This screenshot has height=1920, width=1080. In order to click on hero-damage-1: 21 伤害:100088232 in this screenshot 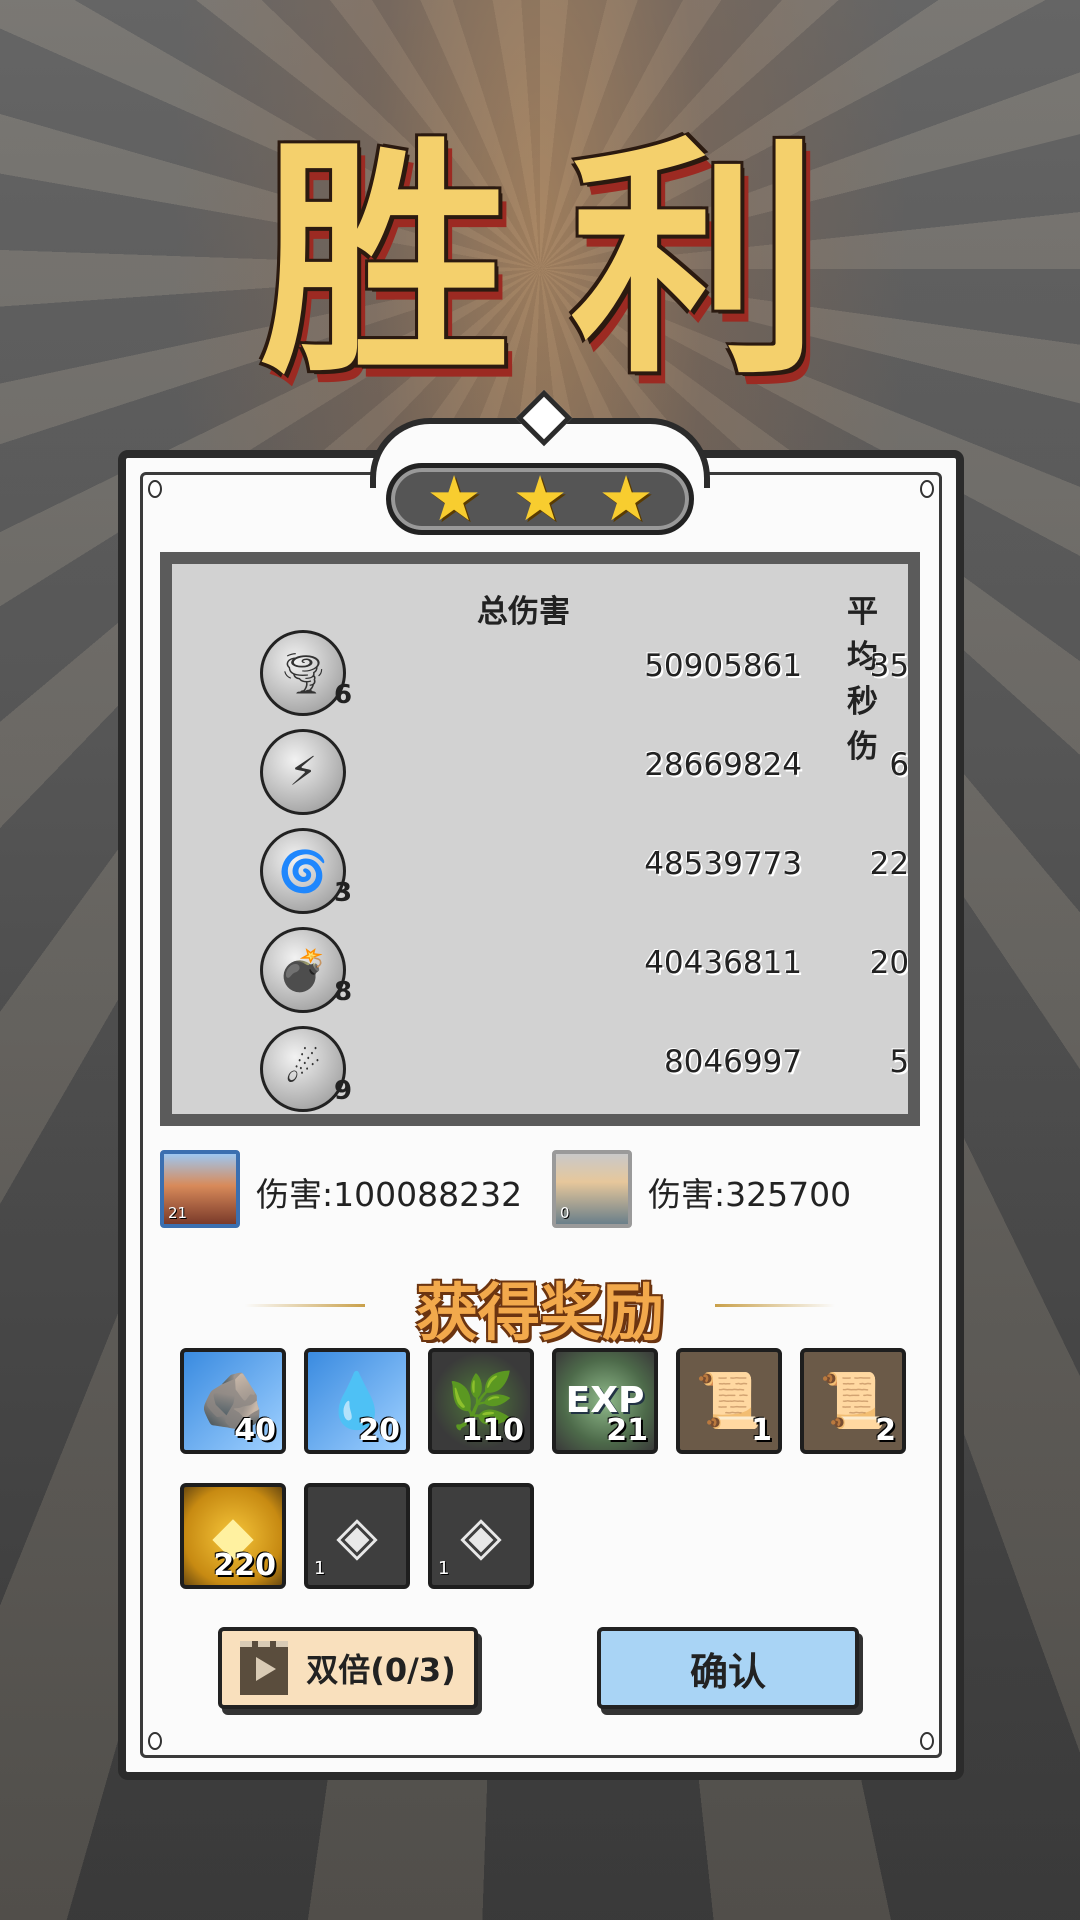, I will do `click(341, 1190)`.